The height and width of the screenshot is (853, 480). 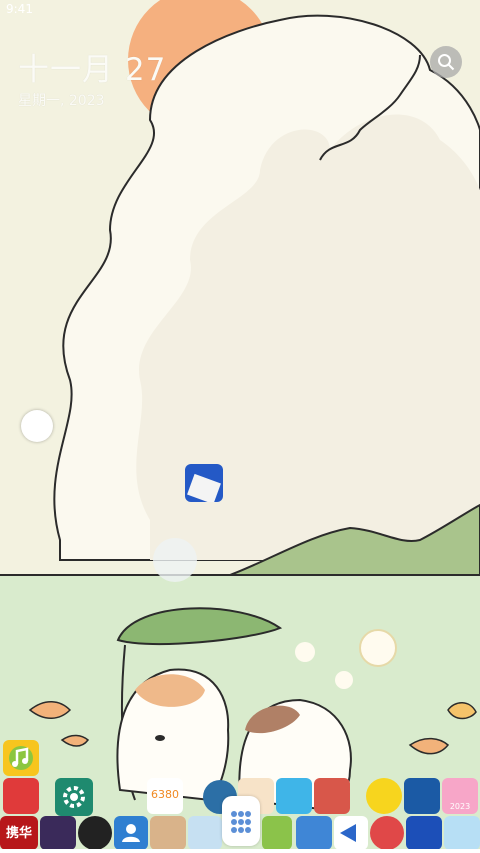 I want to click on app-icon-emoji, so click(x=384, y=796).